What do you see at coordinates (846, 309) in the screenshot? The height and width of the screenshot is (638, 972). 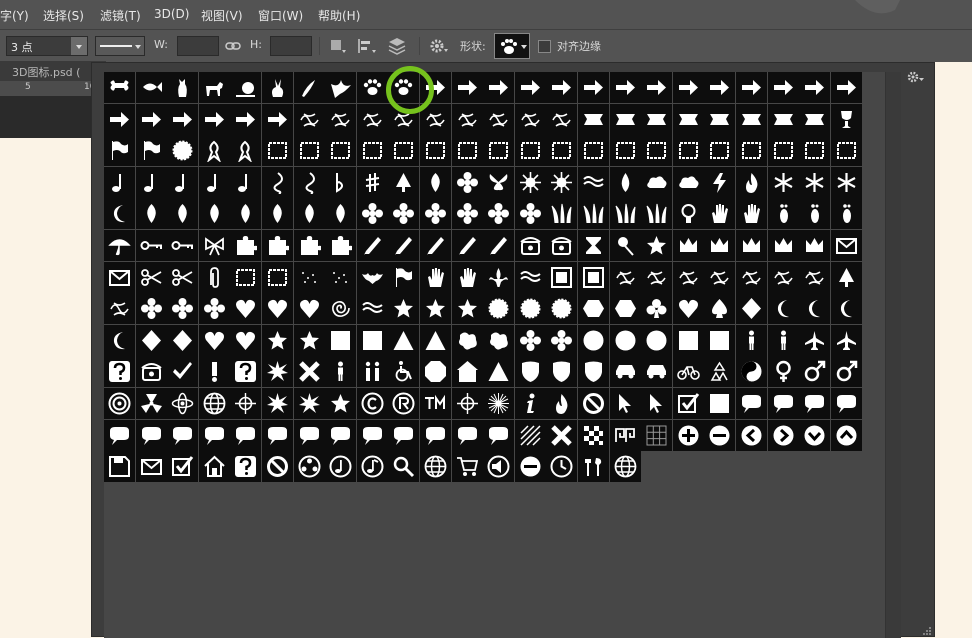 I see `shape-cell-moon` at bounding box center [846, 309].